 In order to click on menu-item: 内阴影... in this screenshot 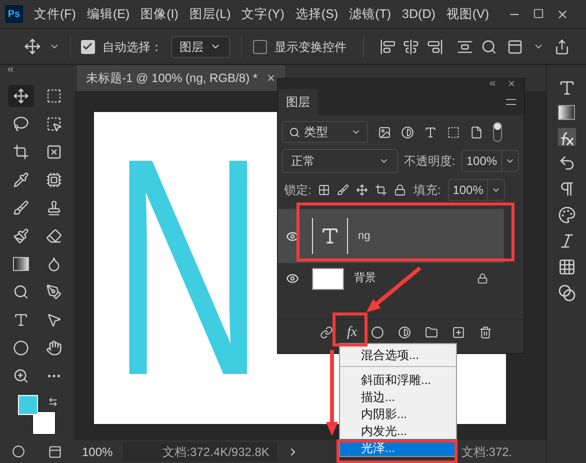, I will do `click(398, 413)`.